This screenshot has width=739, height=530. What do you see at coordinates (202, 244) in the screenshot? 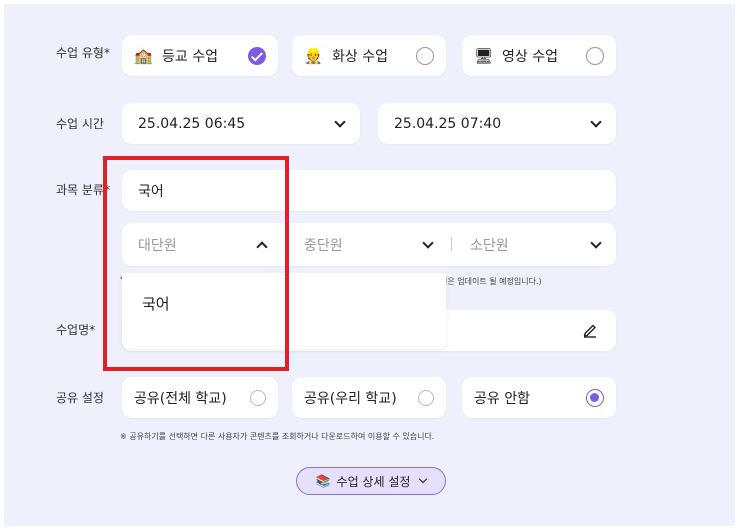
I see `large-unit-select: 대단원` at bounding box center [202, 244].